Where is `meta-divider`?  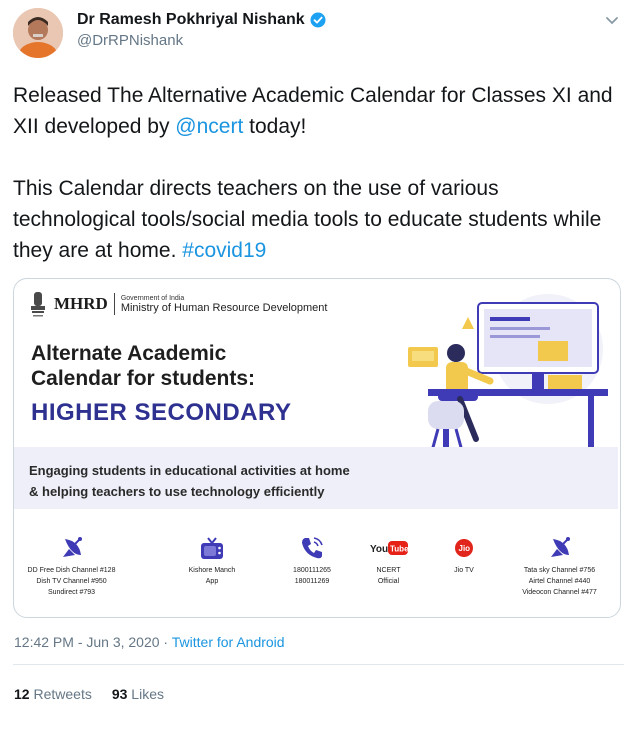 meta-divider is located at coordinates (318, 664).